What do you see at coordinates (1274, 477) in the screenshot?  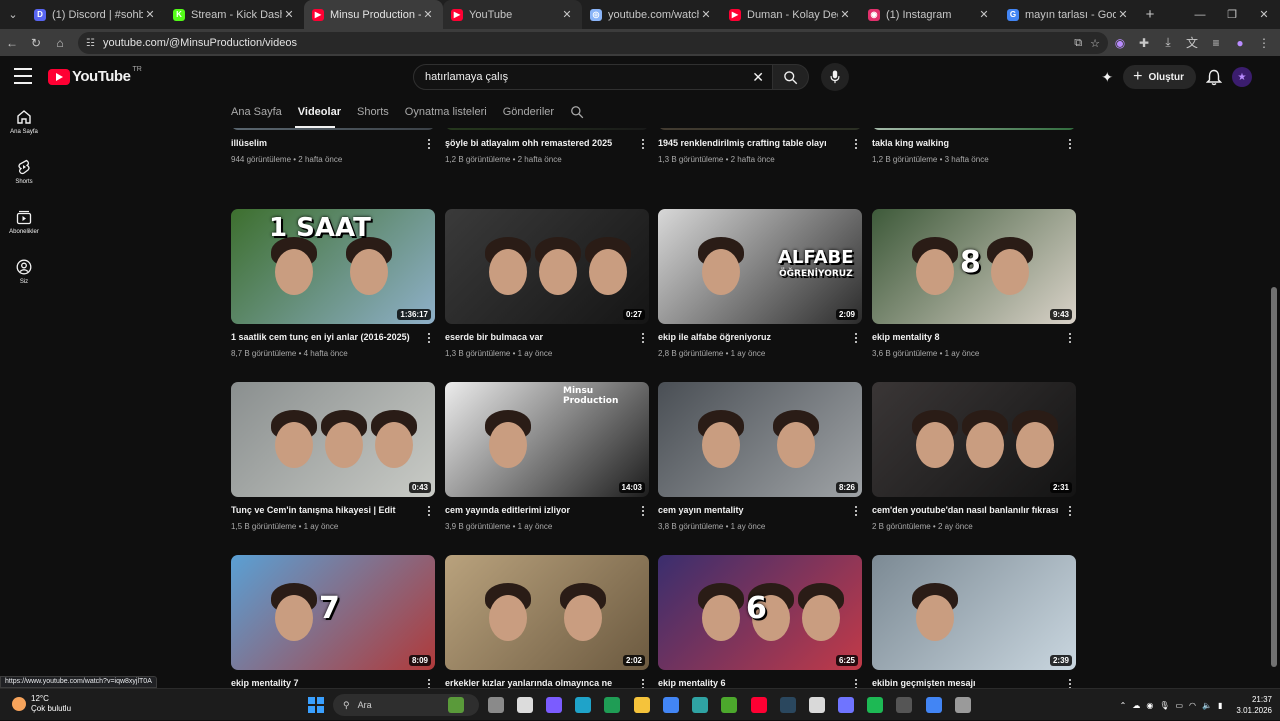 I see `scrollbar-thumb` at bounding box center [1274, 477].